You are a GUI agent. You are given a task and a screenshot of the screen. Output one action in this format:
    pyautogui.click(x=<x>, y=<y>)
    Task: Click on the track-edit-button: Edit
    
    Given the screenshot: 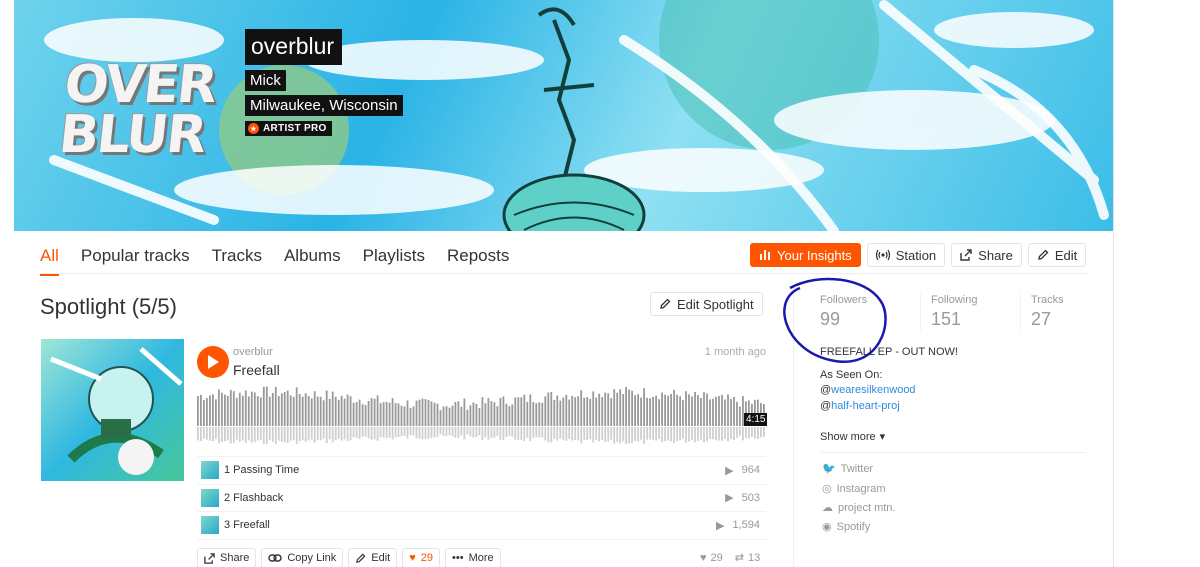 What is the action you would take?
    pyautogui.click(x=373, y=557)
    